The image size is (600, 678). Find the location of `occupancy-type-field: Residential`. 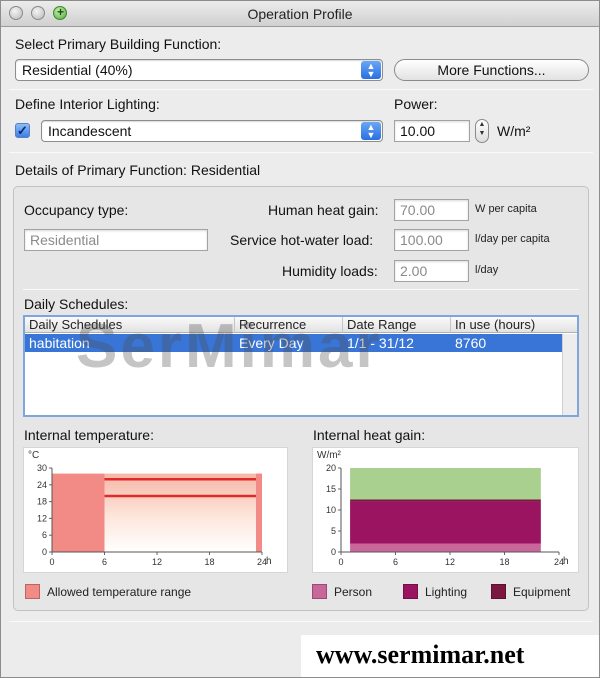

occupancy-type-field: Residential is located at coordinates (116, 240).